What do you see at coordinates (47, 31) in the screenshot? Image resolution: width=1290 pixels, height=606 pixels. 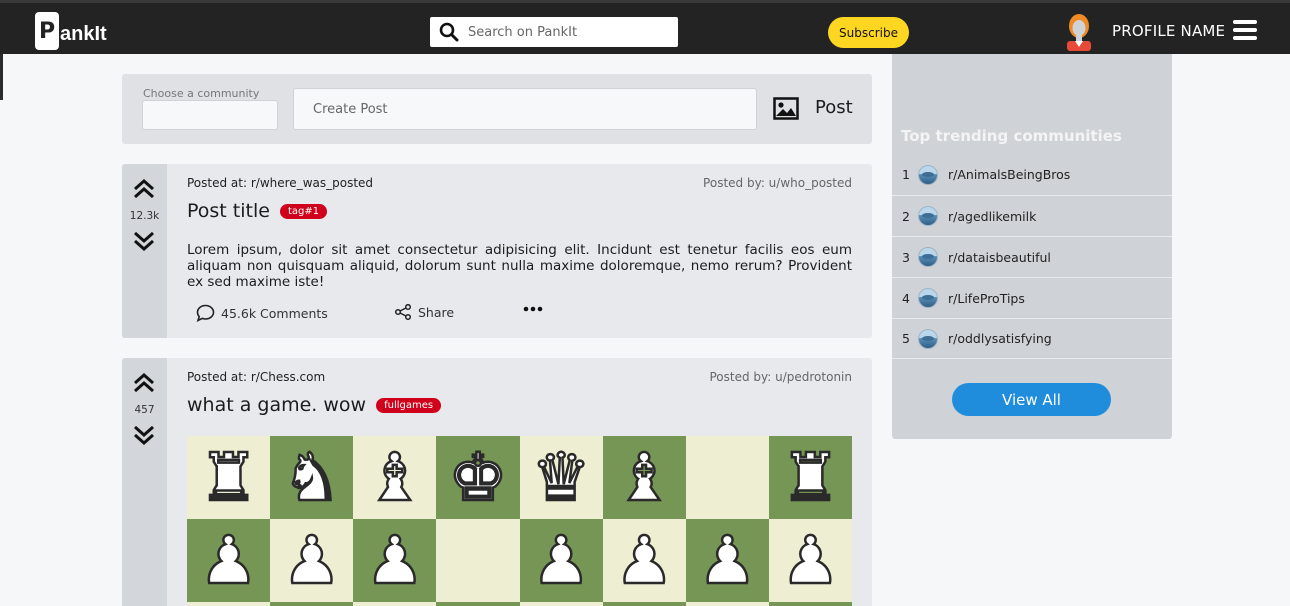 I see `logo-letter: P` at bounding box center [47, 31].